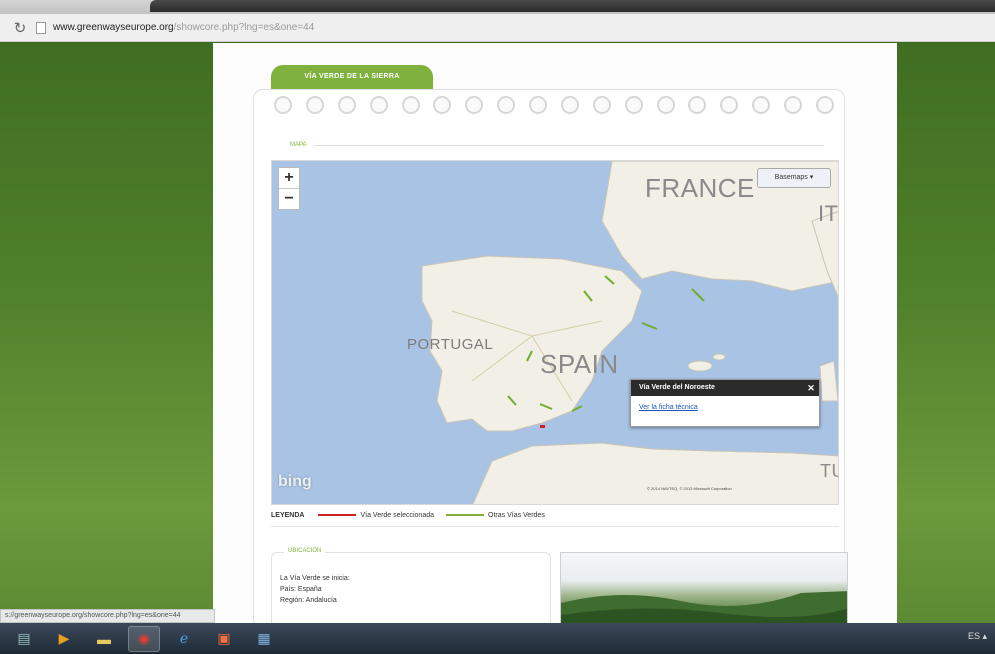 The image size is (995, 654). I want to click on legend-label: LEYENDA, so click(288, 515).